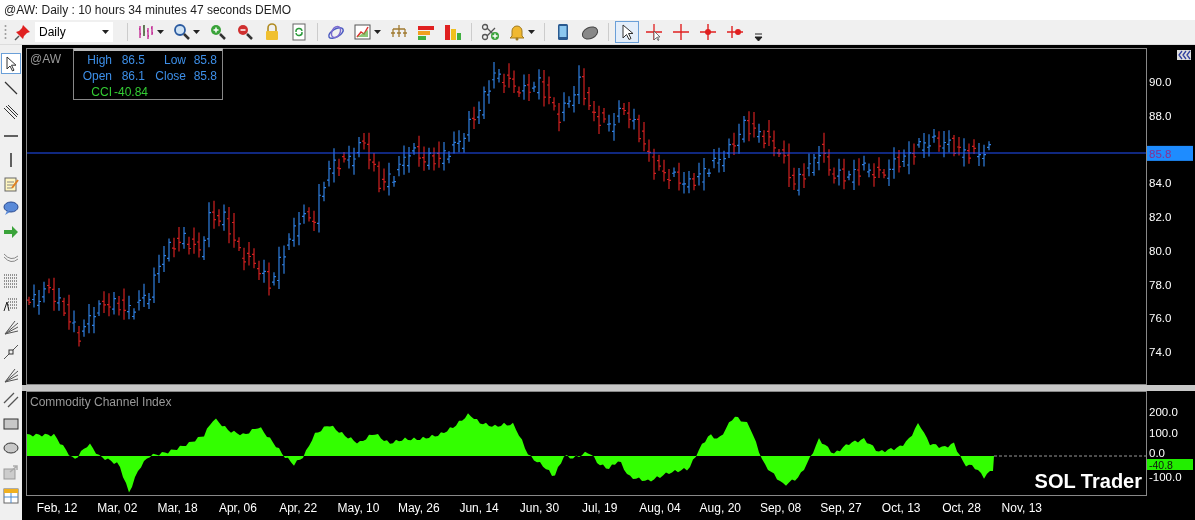 This screenshot has width=1195, height=520. What do you see at coordinates (1160, 115) in the screenshot?
I see `price-axis-label: 88.0` at bounding box center [1160, 115].